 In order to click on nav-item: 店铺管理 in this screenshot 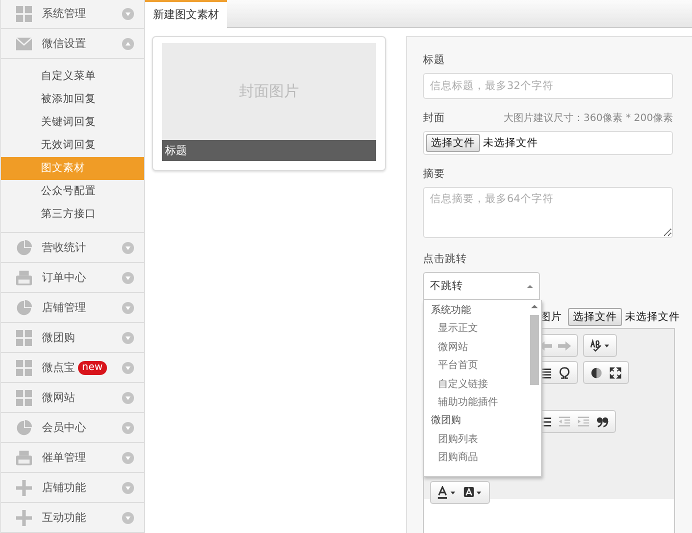, I will do `click(72, 308)`.